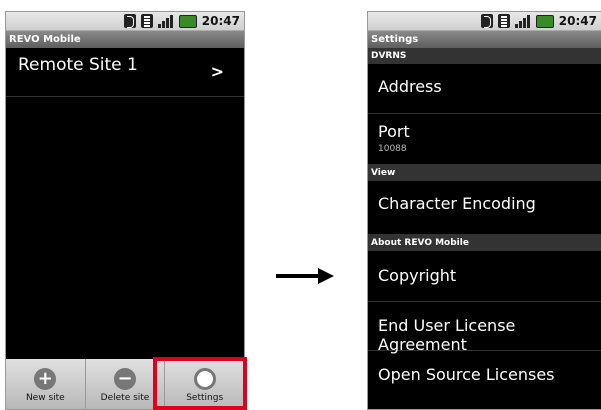 The image size is (601, 410). What do you see at coordinates (484, 39) in the screenshot?
I see `screen-title: Settings` at bounding box center [484, 39].